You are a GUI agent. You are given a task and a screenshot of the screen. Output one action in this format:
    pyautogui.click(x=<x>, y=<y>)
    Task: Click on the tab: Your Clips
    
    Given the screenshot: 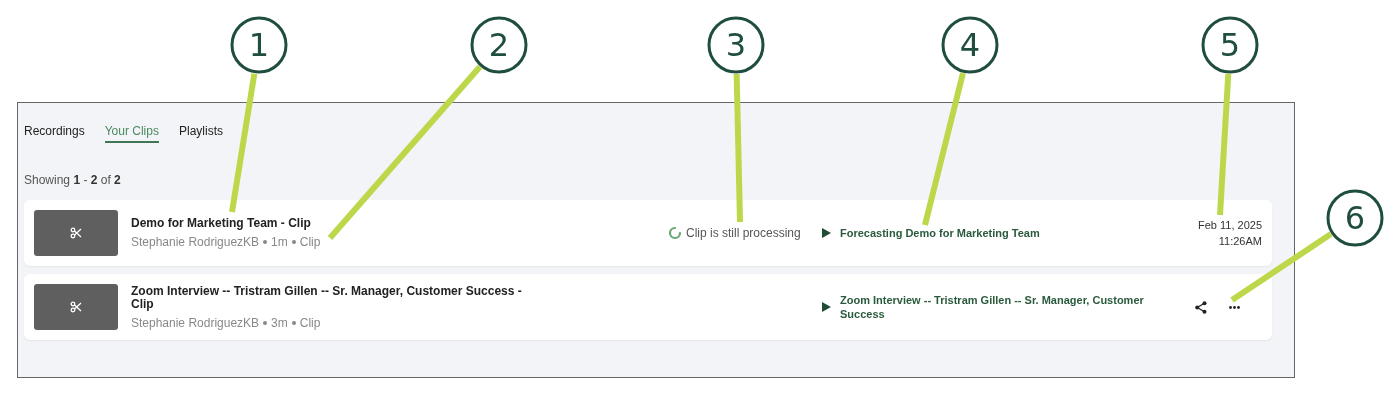 What is the action you would take?
    pyautogui.click(x=131, y=133)
    